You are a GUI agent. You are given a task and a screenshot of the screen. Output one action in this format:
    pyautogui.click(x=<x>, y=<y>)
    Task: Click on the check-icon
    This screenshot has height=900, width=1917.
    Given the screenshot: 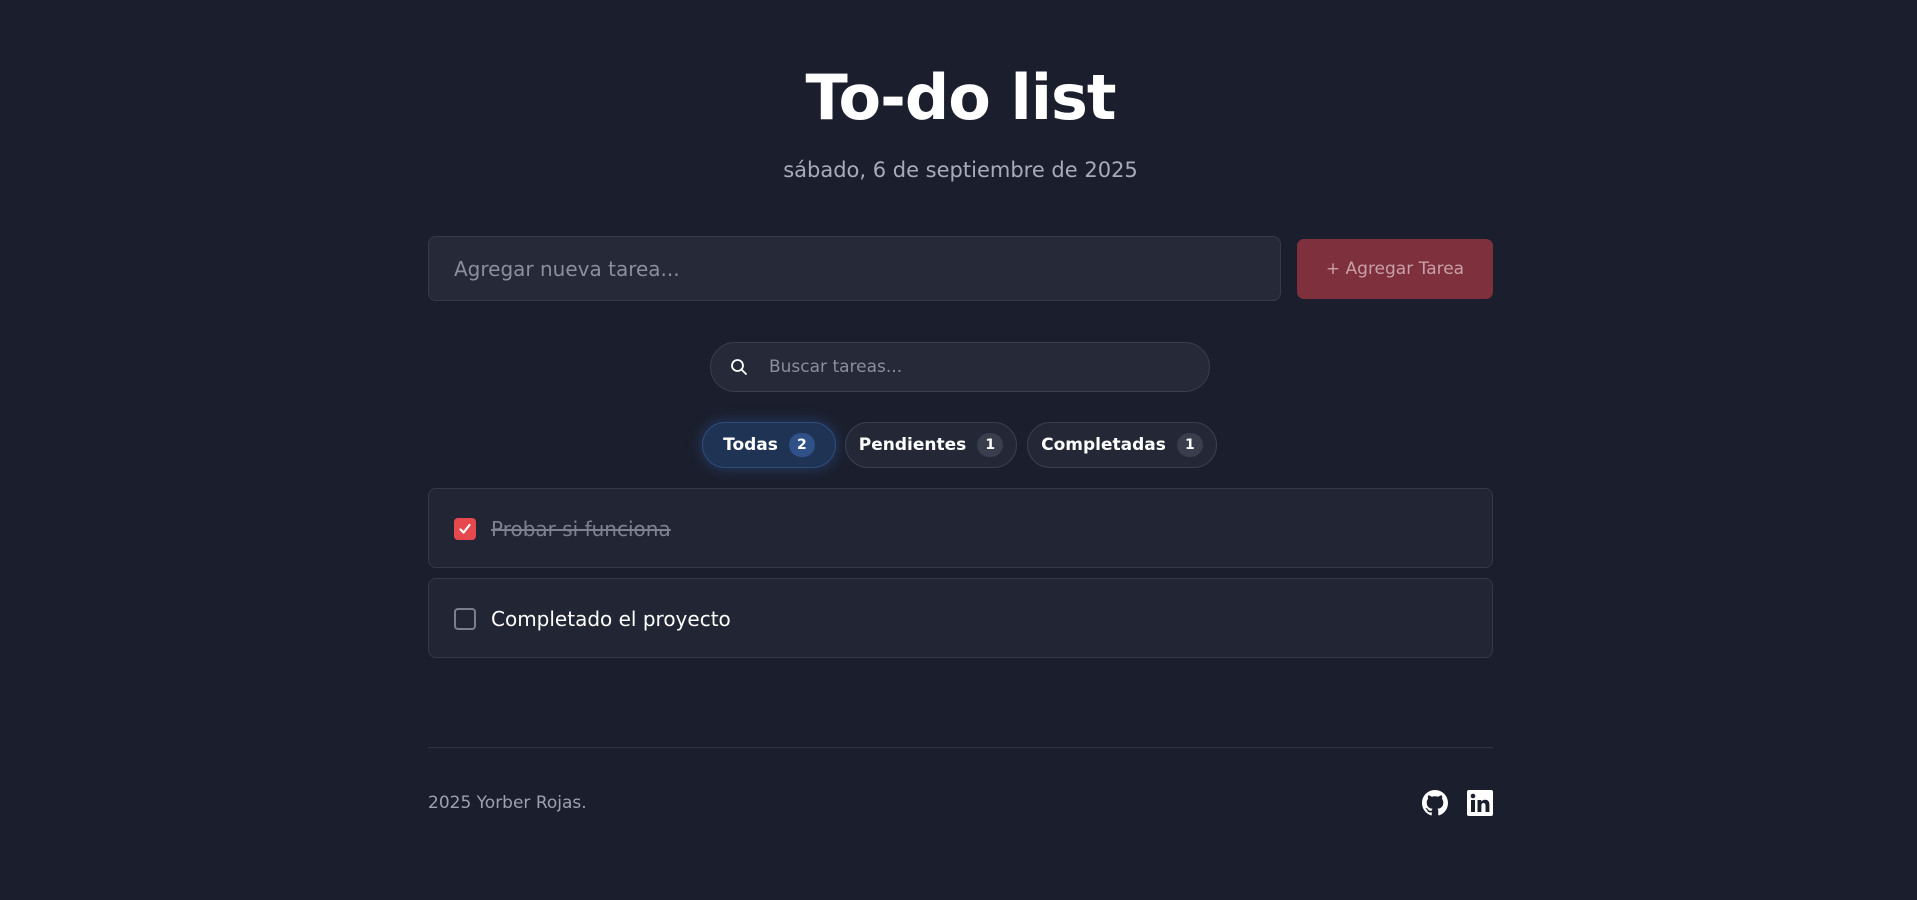 What is the action you would take?
    pyautogui.click(x=465, y=528)
    